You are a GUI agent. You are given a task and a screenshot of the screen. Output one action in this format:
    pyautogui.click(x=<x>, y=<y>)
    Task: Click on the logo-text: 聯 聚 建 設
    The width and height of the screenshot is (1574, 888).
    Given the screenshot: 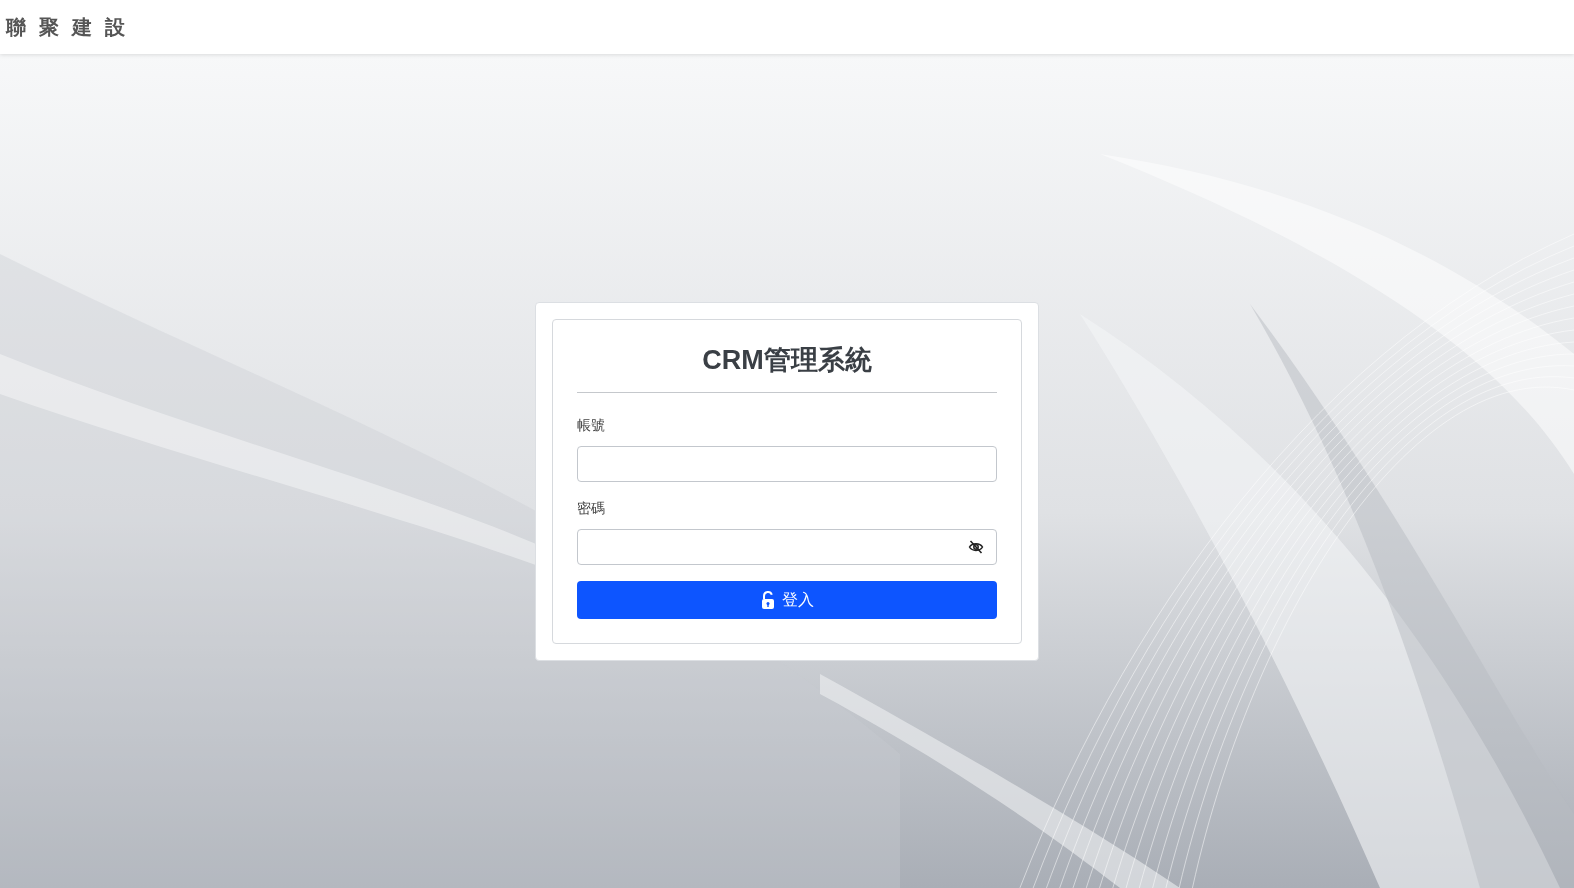 What is the action you would take?
    pyautogui.click(x=67, y=27)
    